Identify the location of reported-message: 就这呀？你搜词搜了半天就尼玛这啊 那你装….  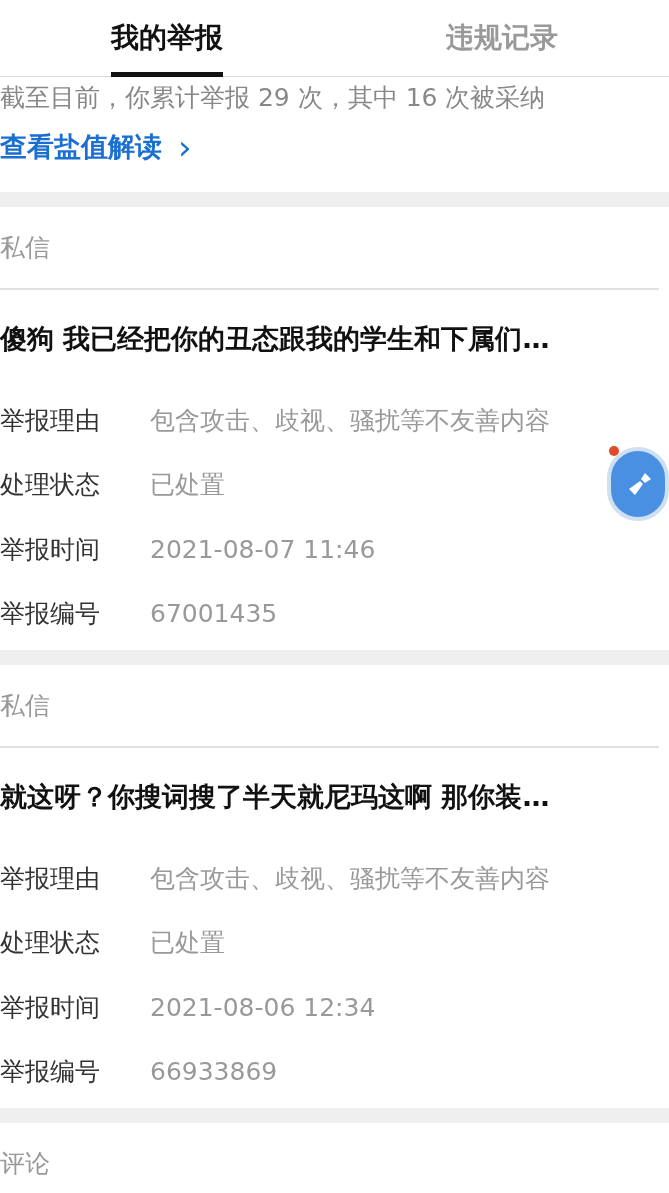
(275, 796).